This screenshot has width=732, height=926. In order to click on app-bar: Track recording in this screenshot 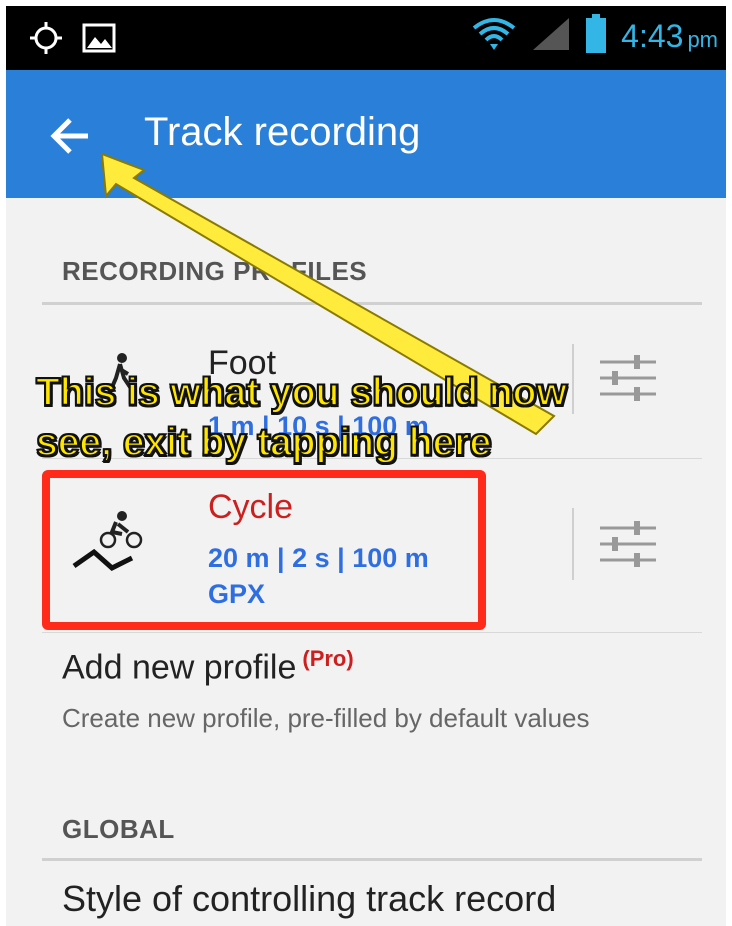, I will do `click(366, 134)`.